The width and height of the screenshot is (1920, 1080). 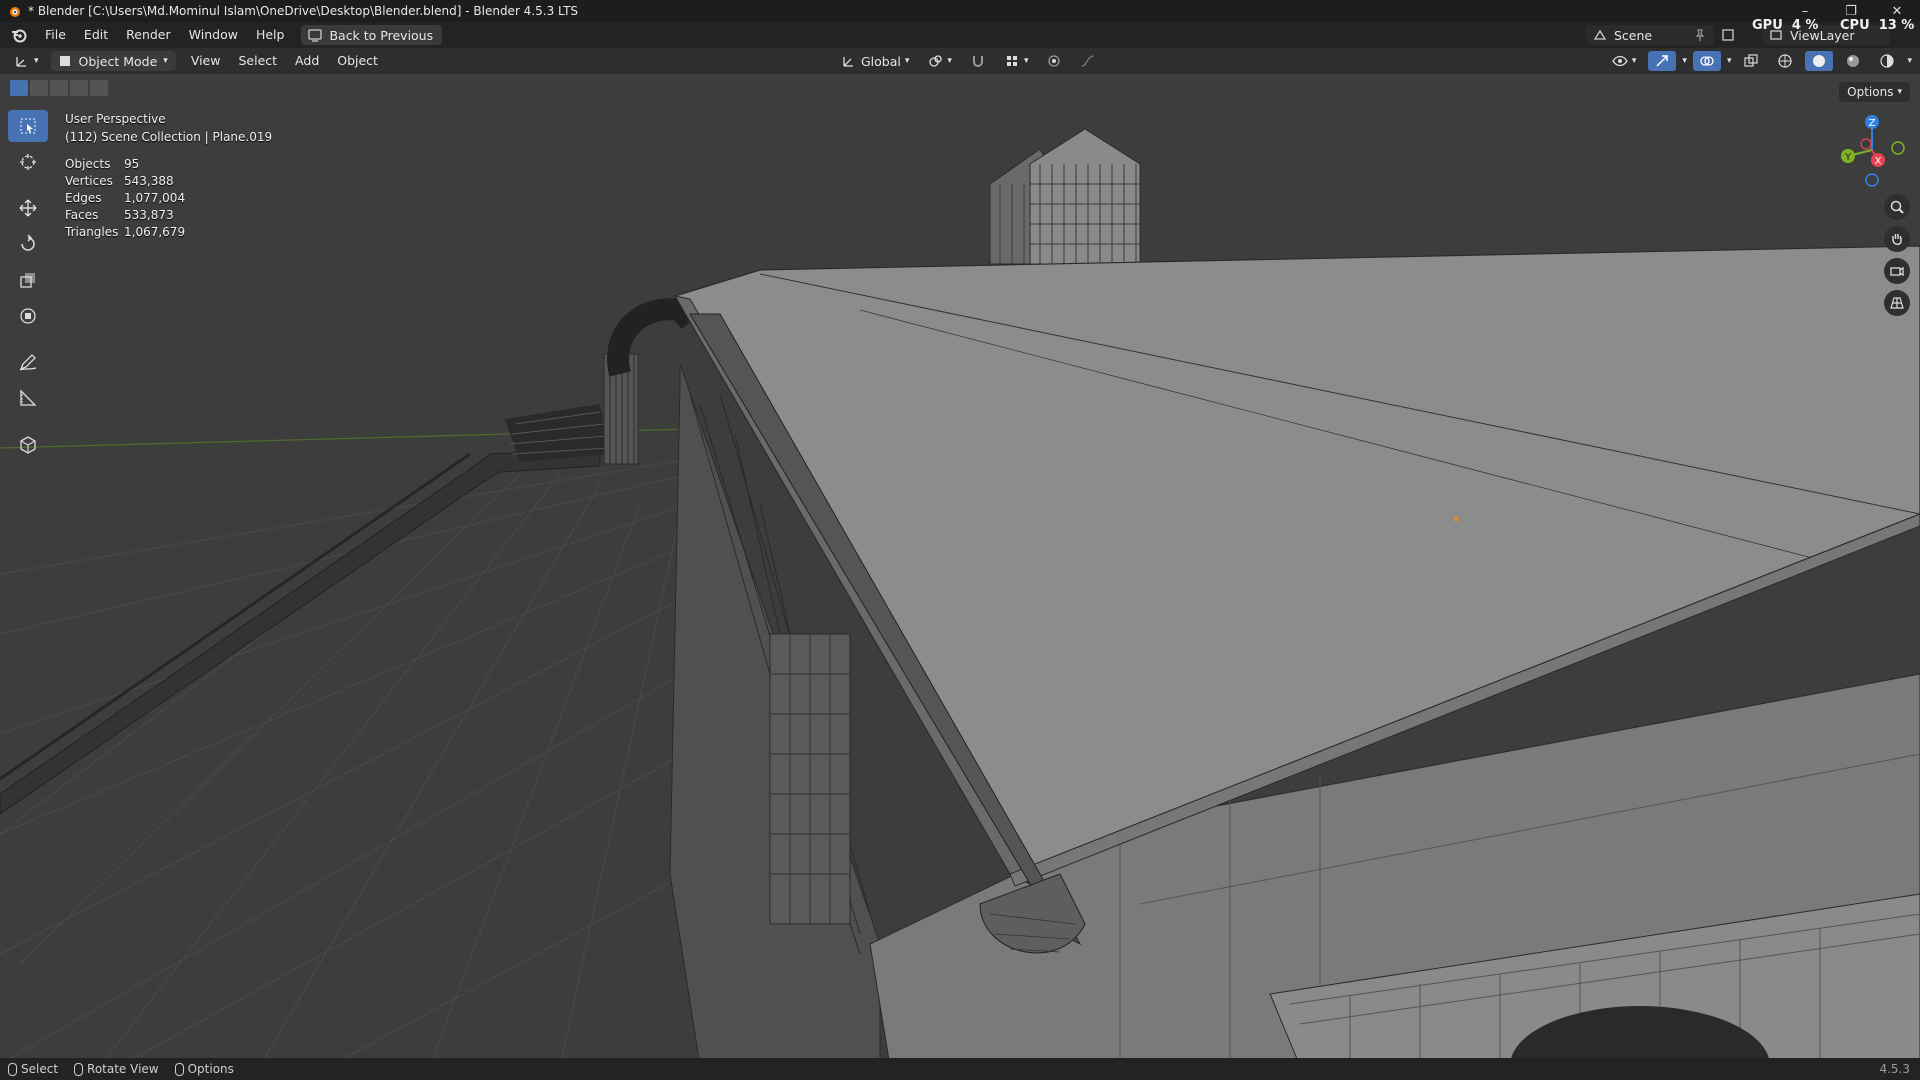 I want to click on shading-solid-button, so click(x=1819, y=61).